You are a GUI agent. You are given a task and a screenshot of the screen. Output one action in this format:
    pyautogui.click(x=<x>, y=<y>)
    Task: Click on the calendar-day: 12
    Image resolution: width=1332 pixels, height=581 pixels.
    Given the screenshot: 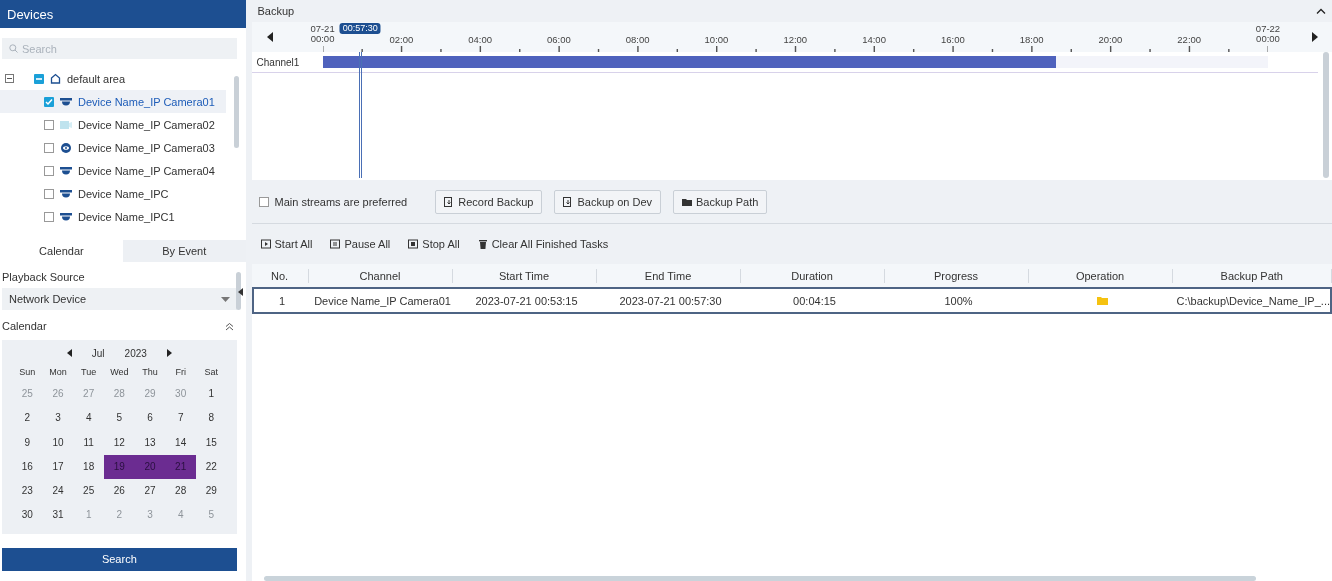 What is the action you would take?
    pyautogui.click(x=119, y=442)
    